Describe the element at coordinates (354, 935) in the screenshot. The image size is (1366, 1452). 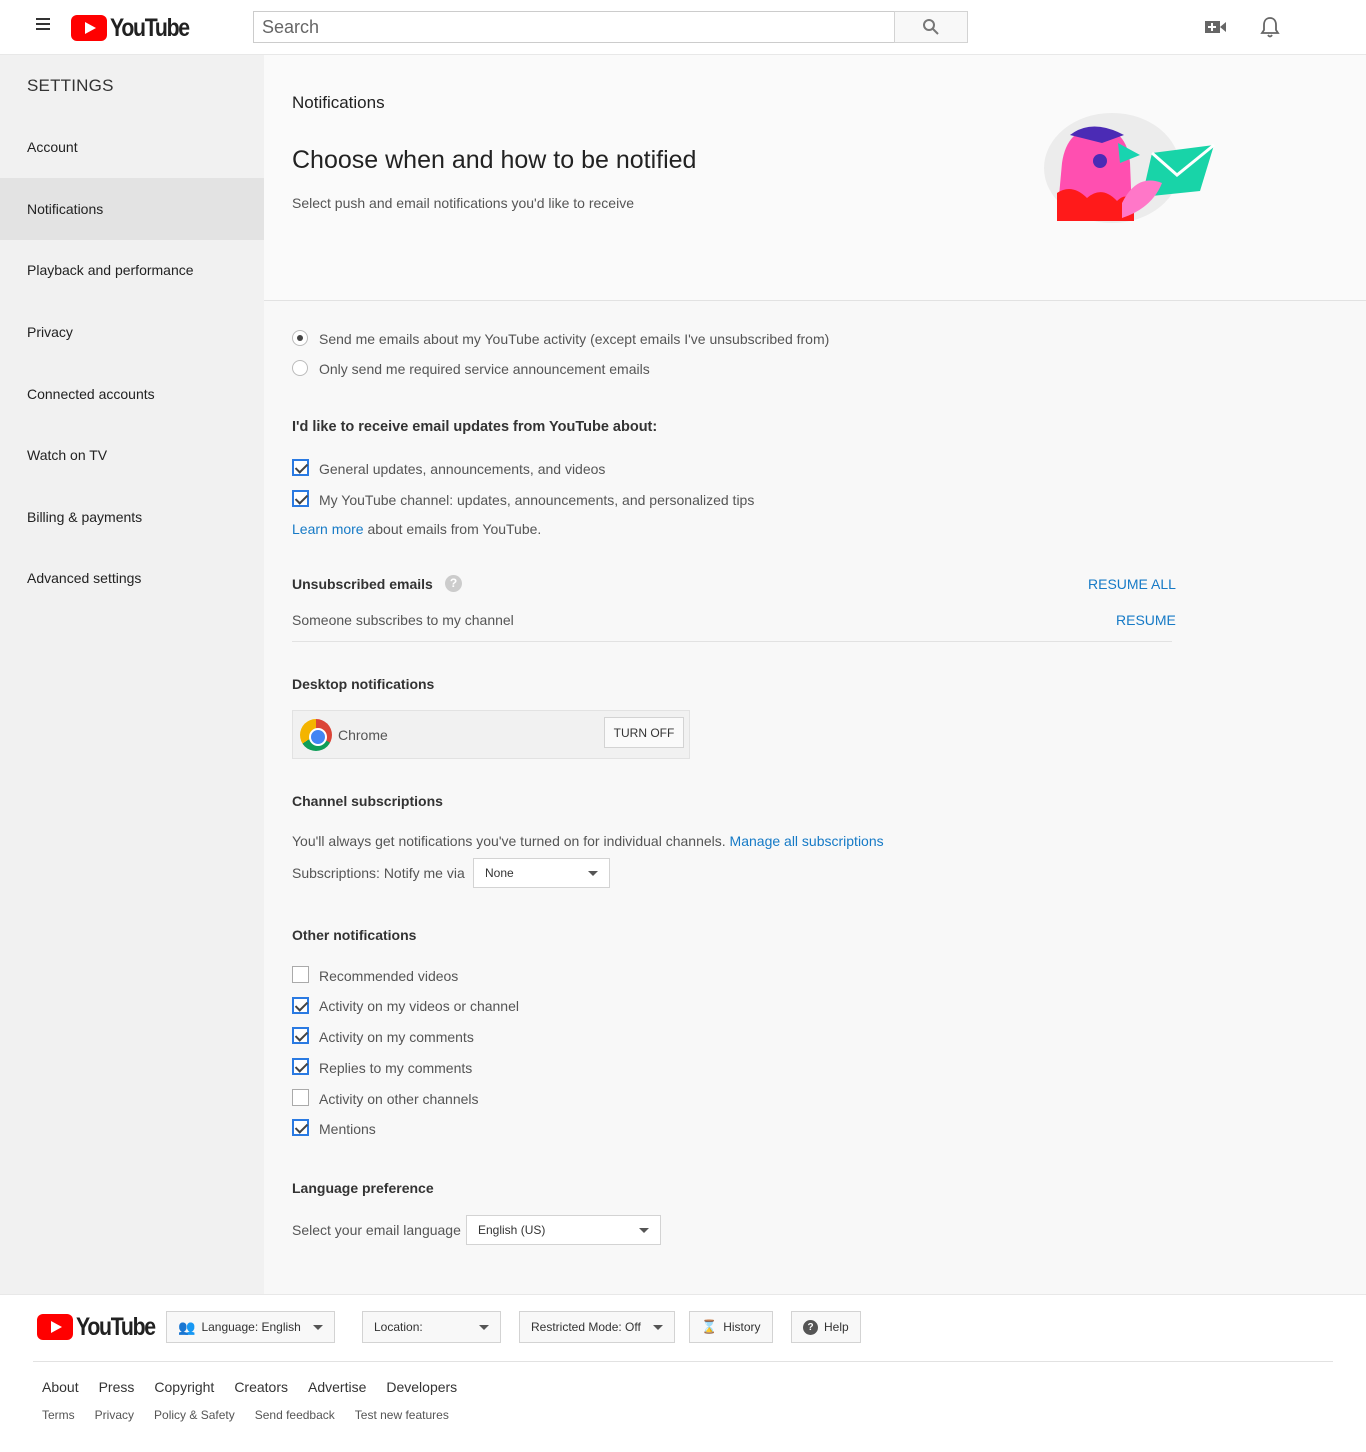
I see `other-notifications-heading: Other notifications` at that location.